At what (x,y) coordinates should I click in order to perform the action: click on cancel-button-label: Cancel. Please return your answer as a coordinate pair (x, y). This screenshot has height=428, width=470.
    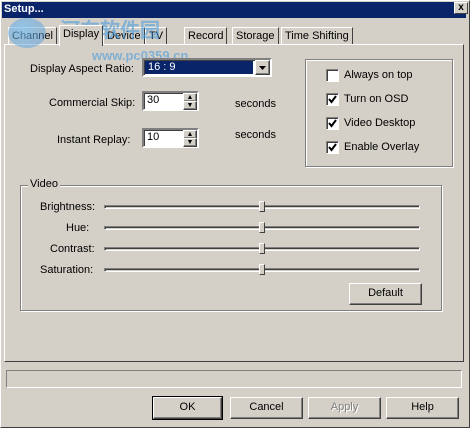
    Looking at the image, I should click on (266, 407).